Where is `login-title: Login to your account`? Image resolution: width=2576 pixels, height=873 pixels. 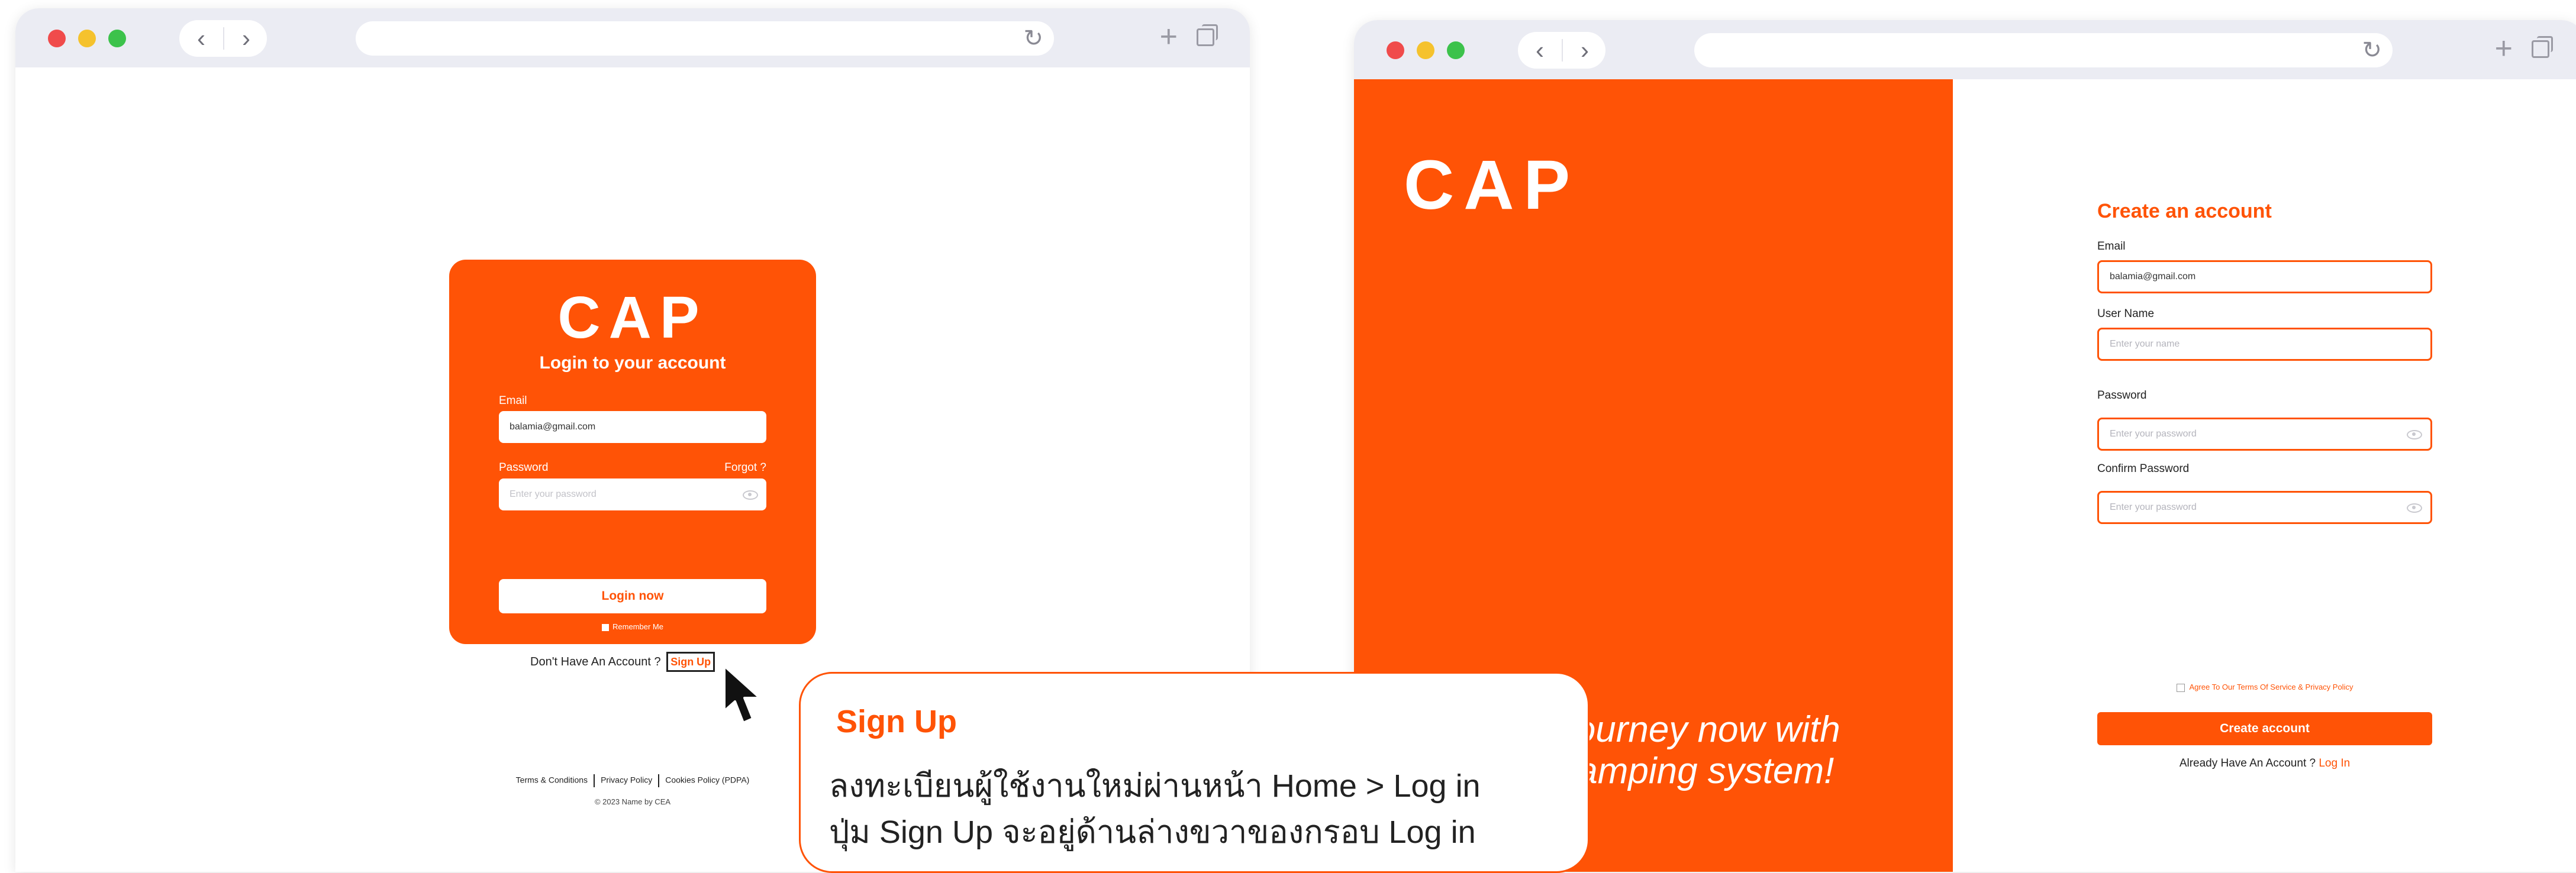
login-title: Login to your account is located at coordinates (632, 363).